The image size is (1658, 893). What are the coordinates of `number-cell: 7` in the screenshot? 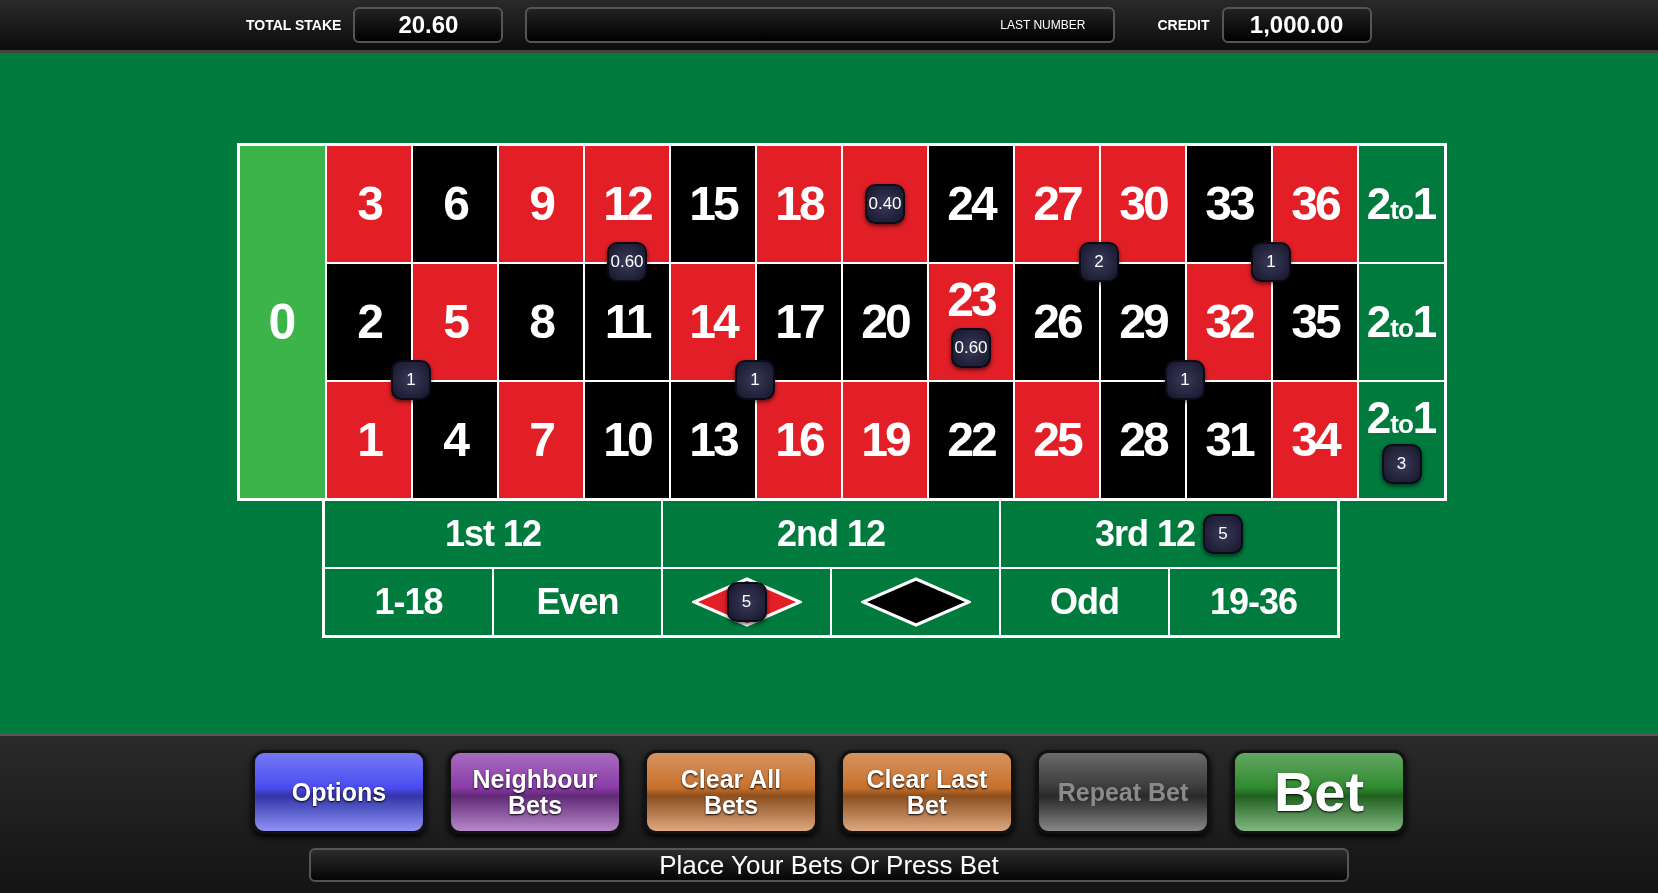 It's located at (541, 440).